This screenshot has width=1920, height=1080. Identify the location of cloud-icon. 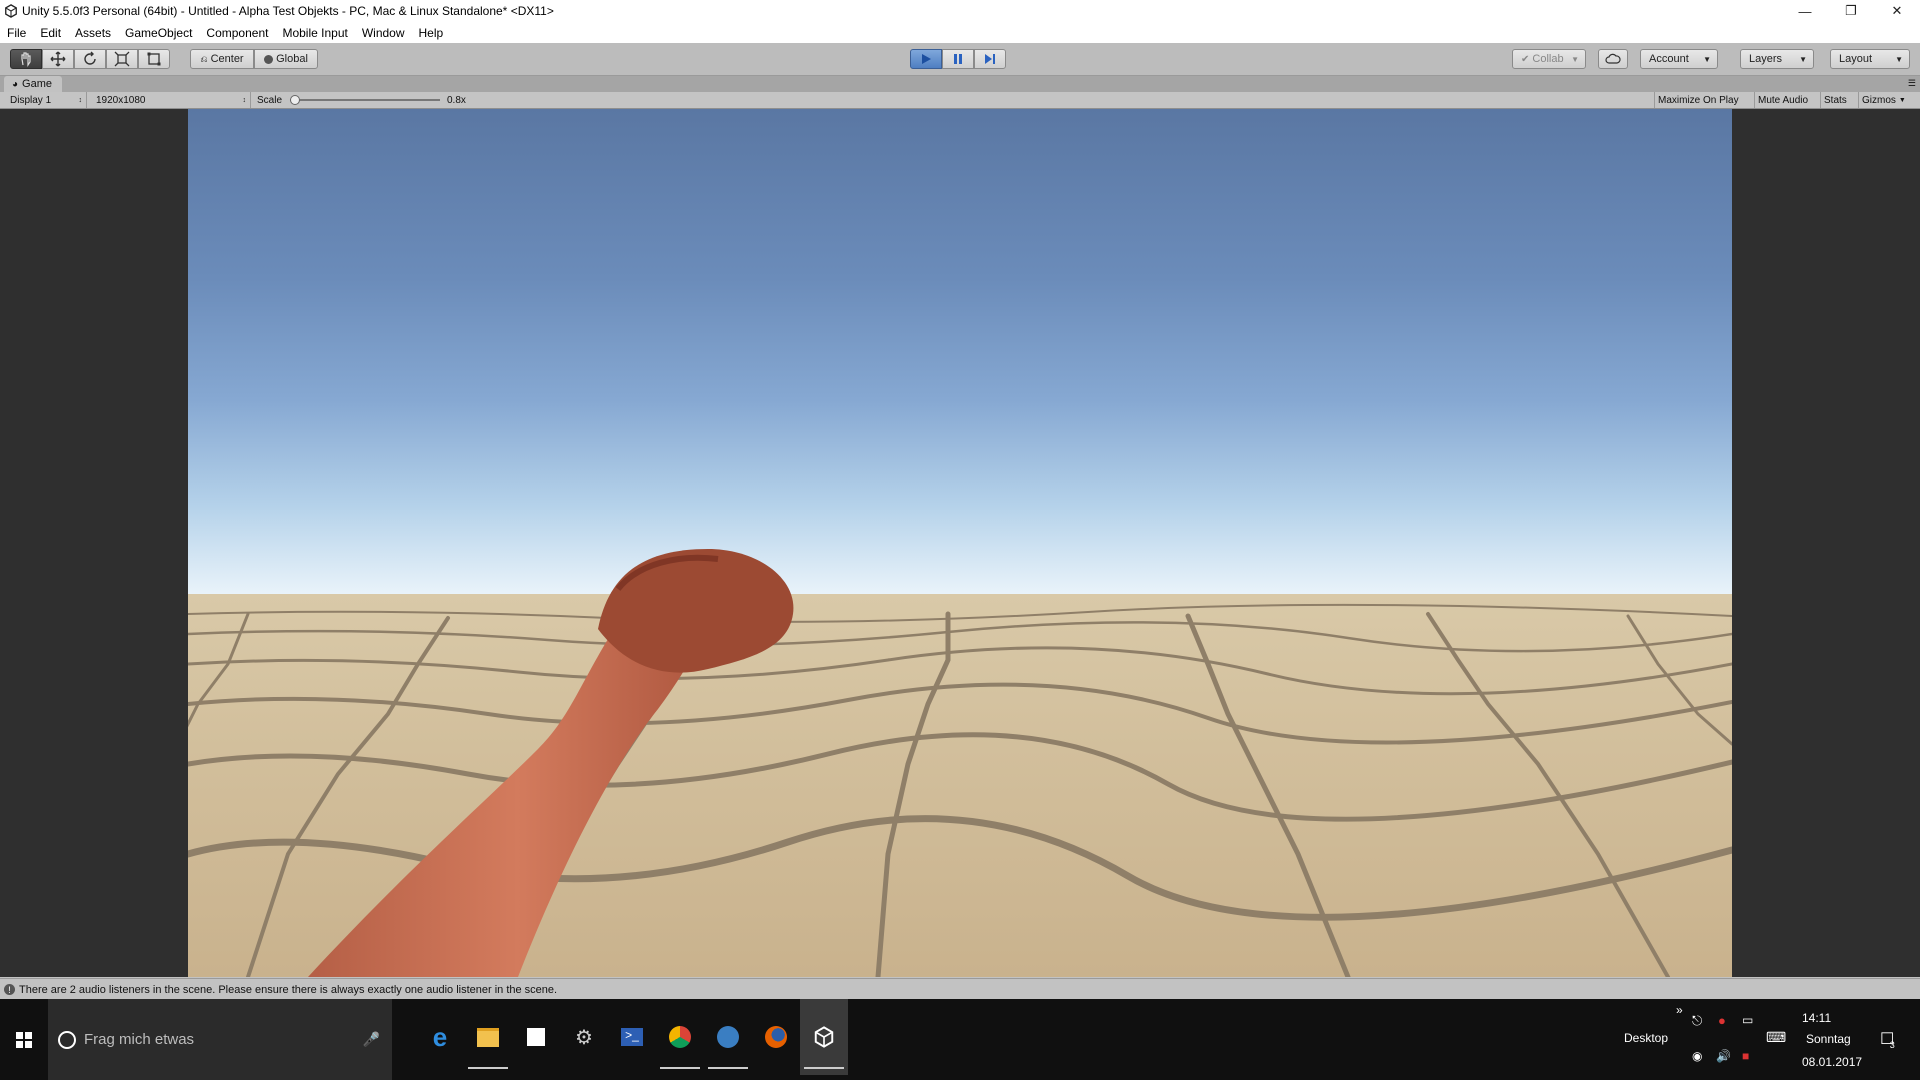
(1613, 58).